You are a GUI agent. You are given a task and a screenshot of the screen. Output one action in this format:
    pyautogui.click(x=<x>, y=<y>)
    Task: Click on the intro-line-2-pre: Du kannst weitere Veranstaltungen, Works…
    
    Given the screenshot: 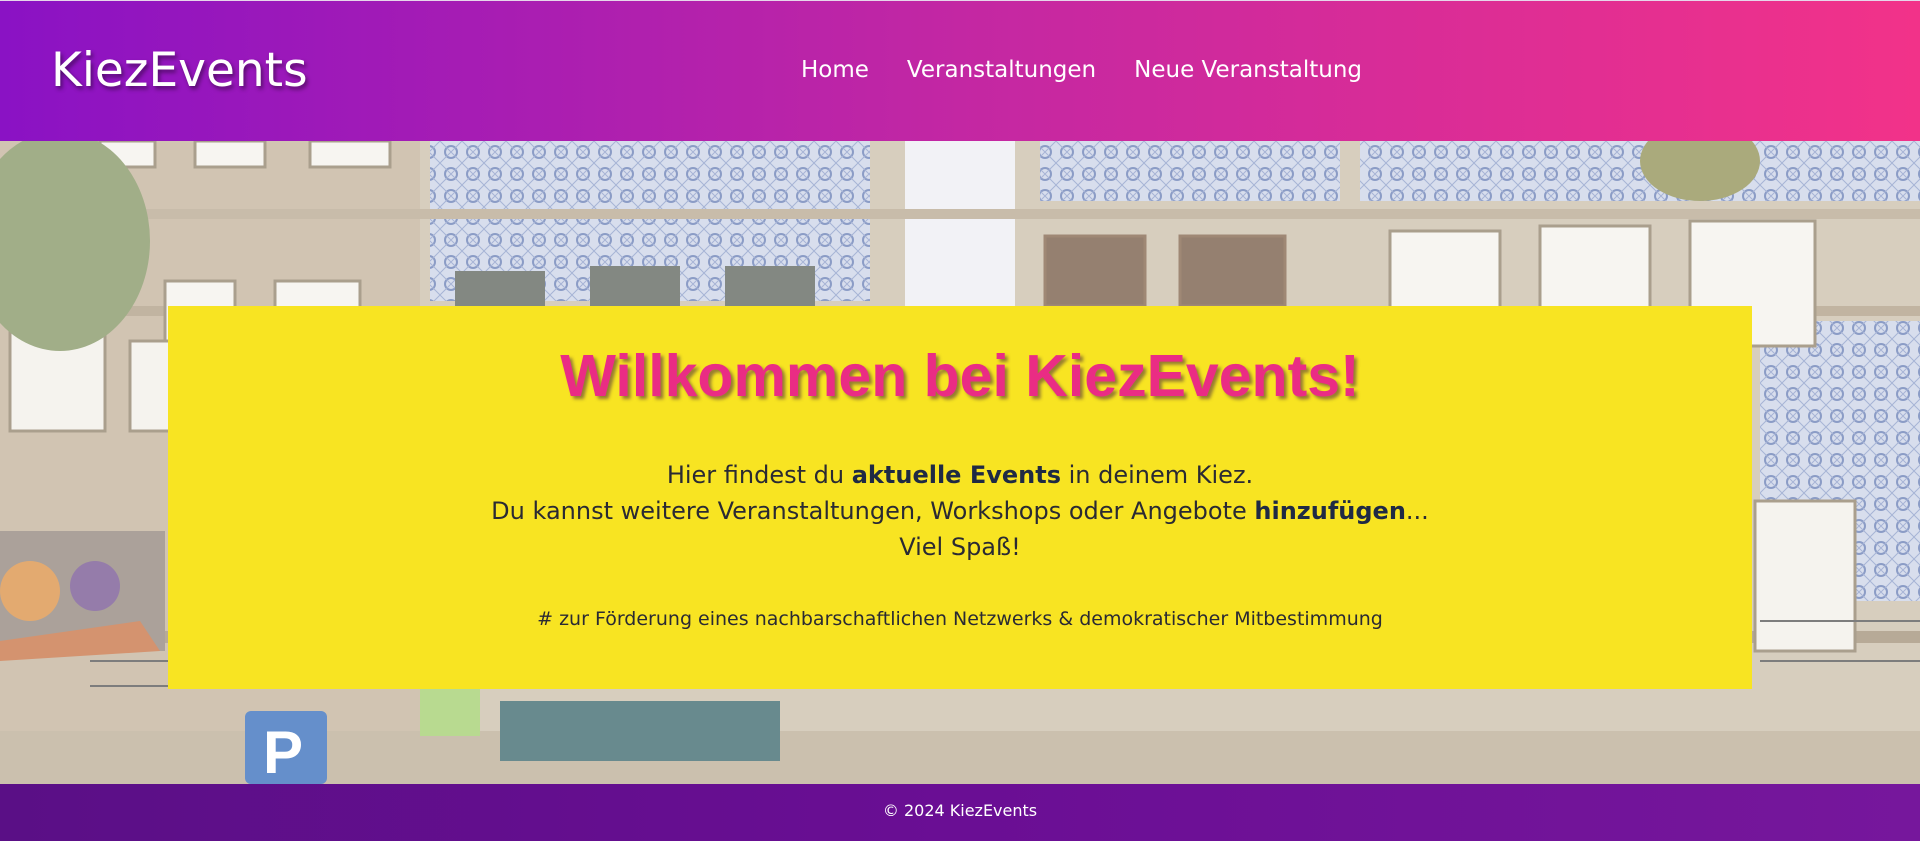 What is the action you would take?
    pyautogui.click(x=873, y=511)
    